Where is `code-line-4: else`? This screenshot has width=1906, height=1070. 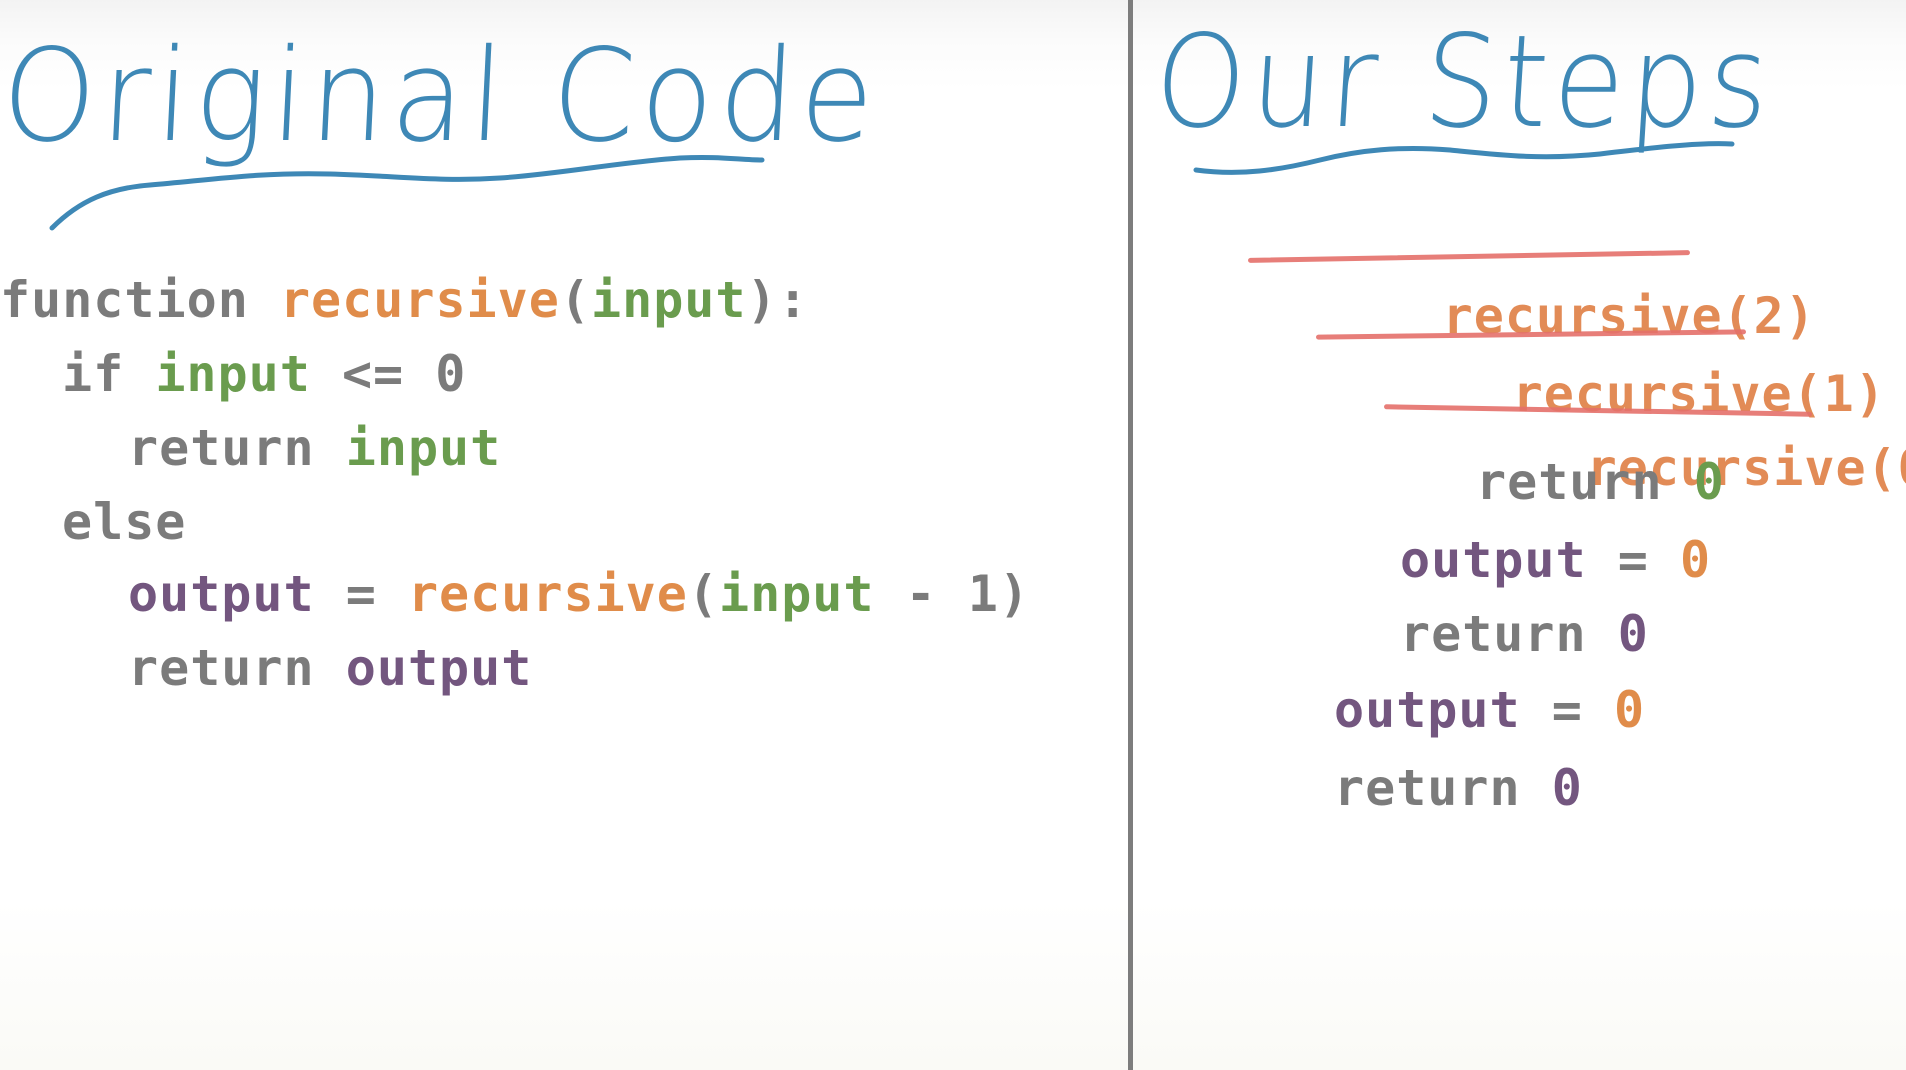 code-line-4: else is located at coordinates (124, 522).